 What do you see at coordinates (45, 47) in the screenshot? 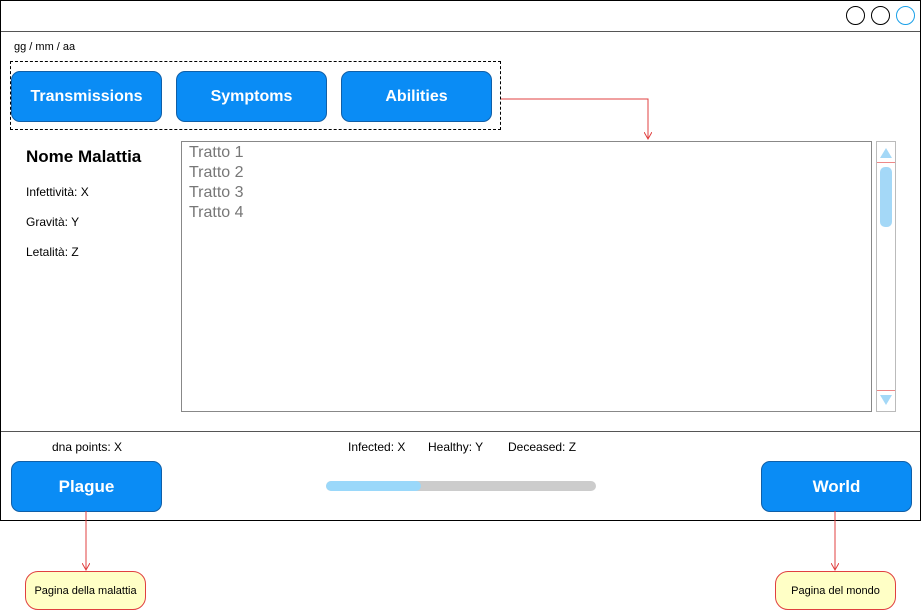
I see `date-display: gg / mm / aa` at bounding box center [45, 47].